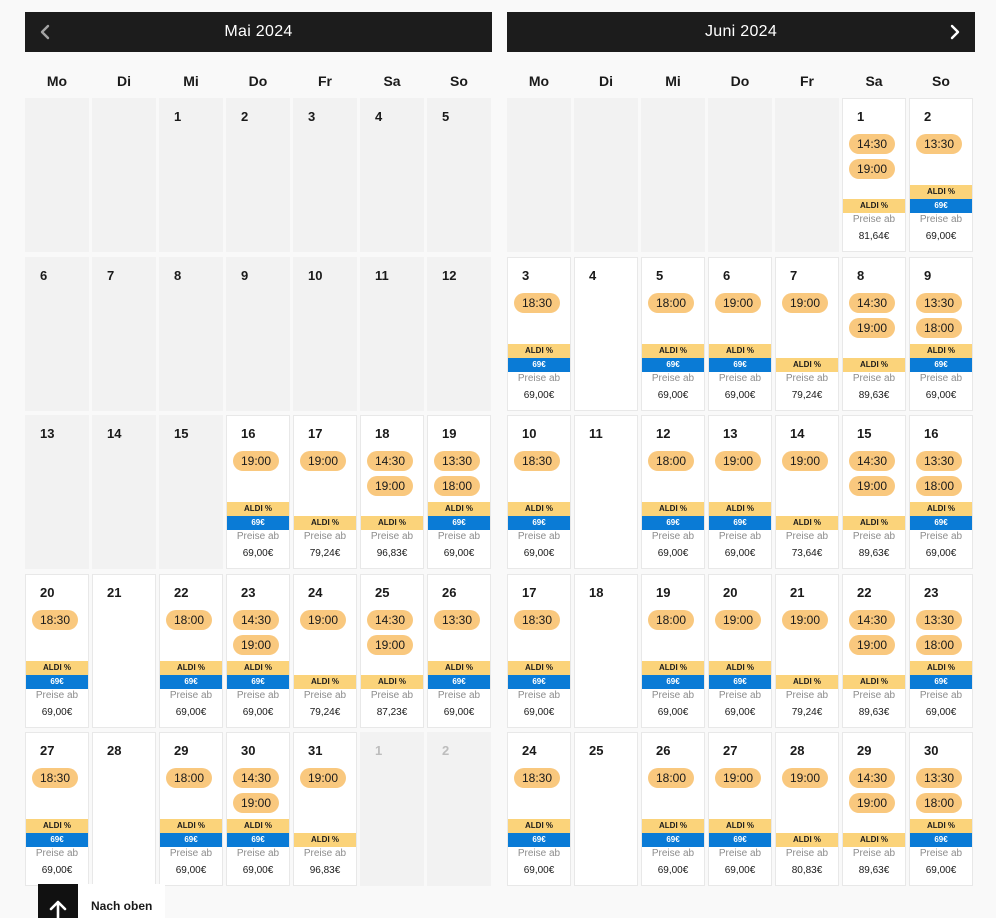 This screenshot has width=996, height=918. Describe the element at coordinates (258, 536) in the screenshot. I see `price-from-label: Preise ab` at that location.